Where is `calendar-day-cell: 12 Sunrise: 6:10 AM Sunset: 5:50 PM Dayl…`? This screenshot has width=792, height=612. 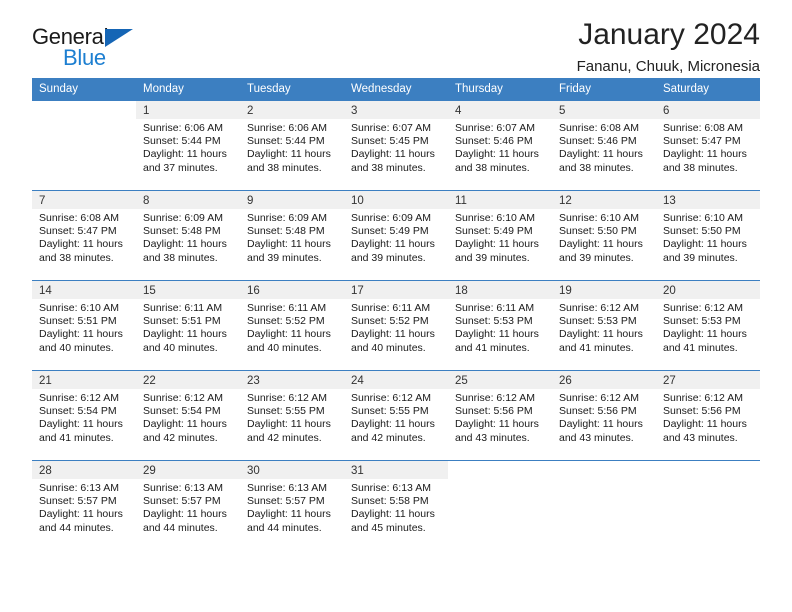
calendar-day-cell: 12 Sunrise: 6:10 AM Sunset: 5:50 PM Dayl… is located at coordinates (604, 235).